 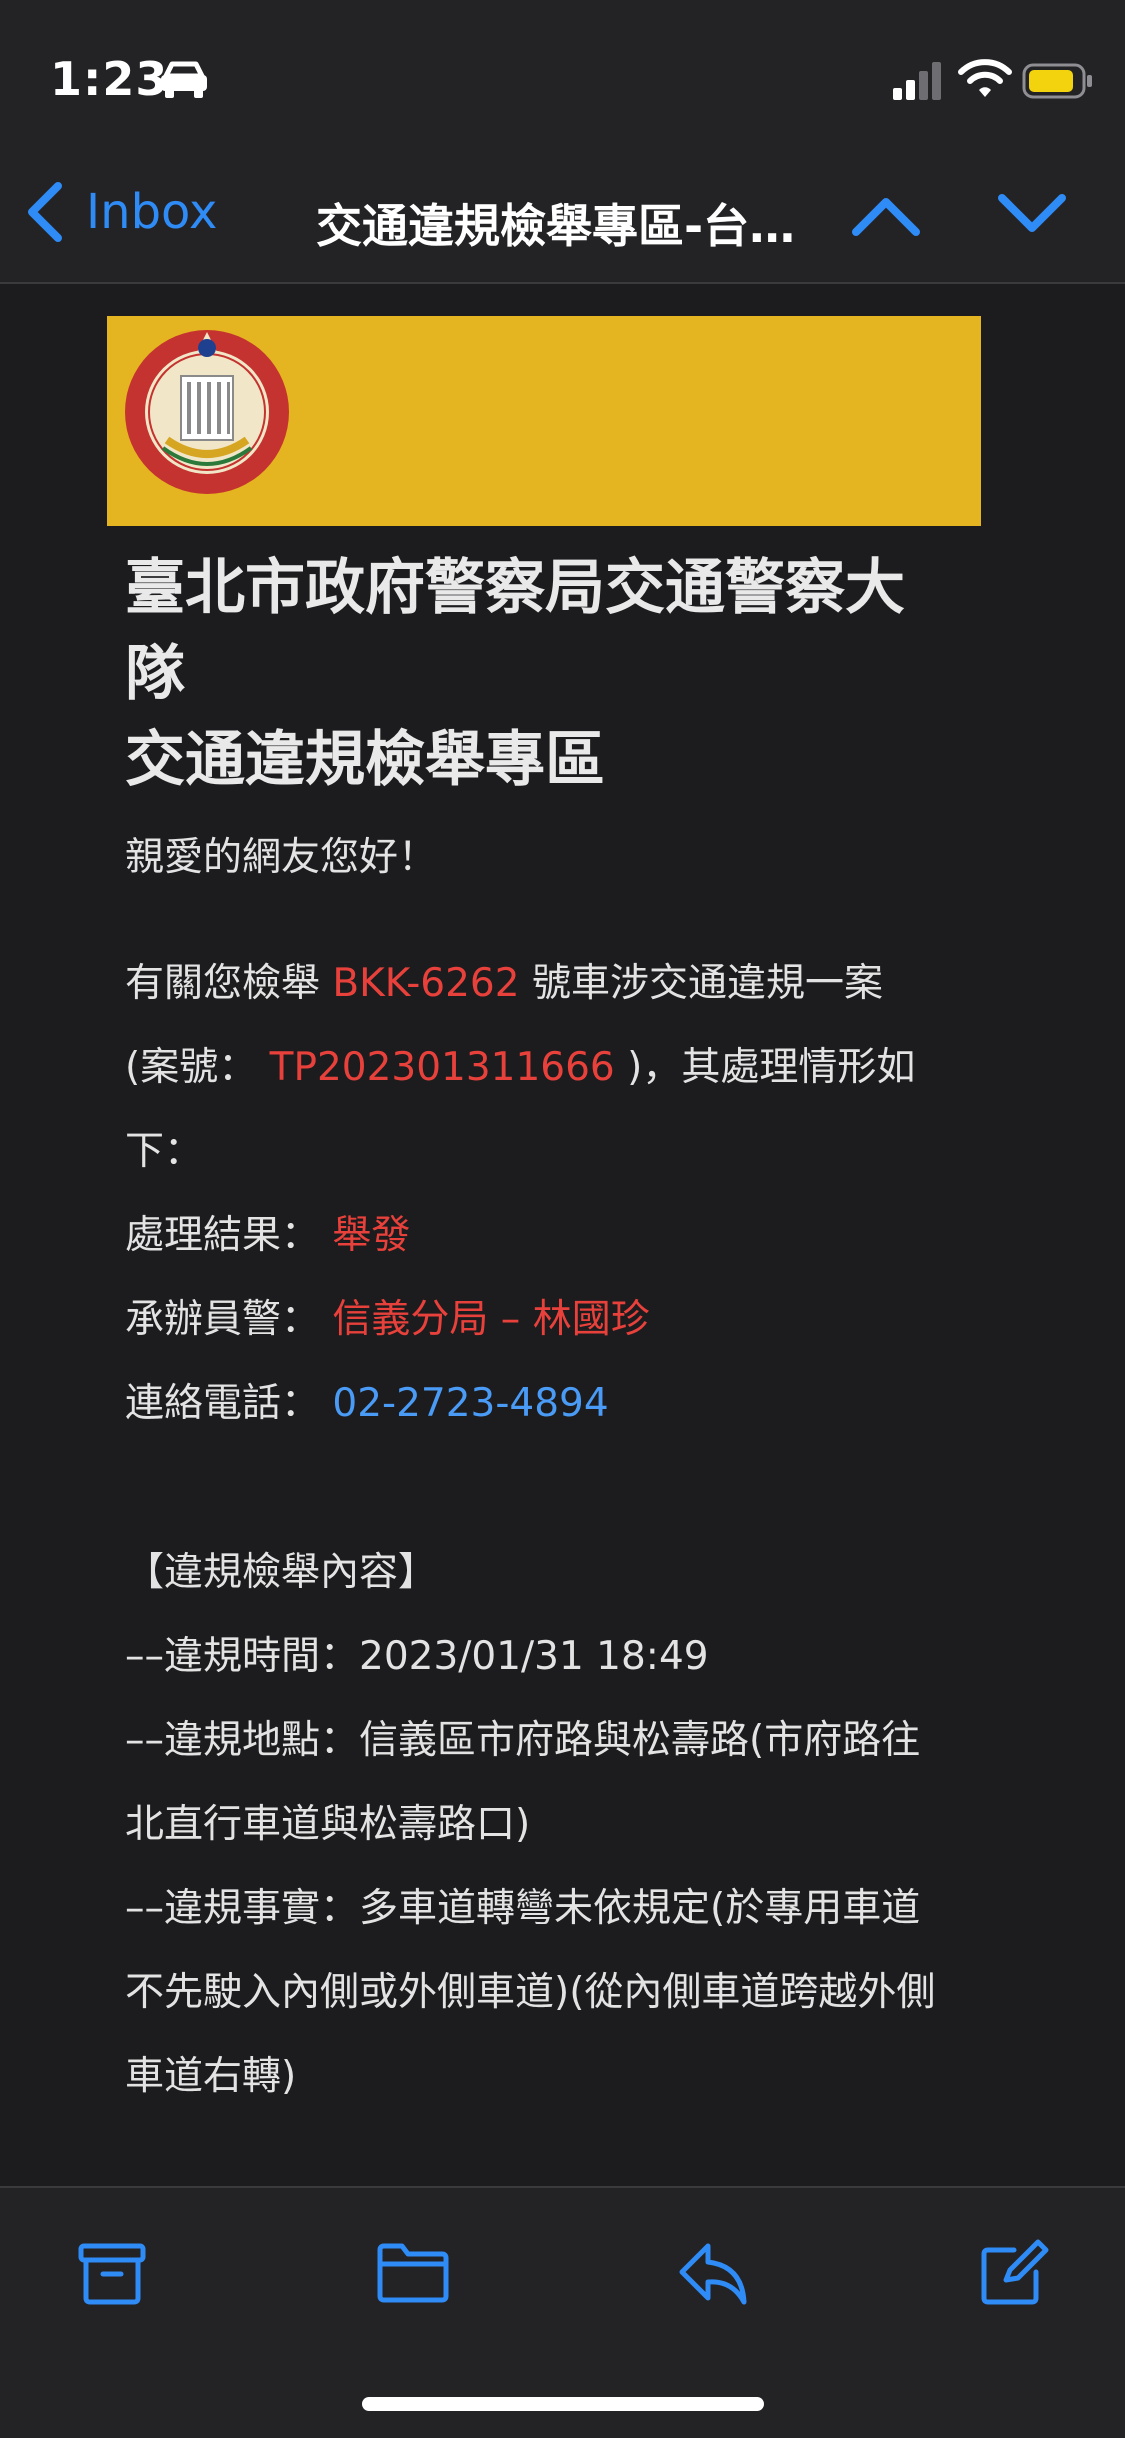 I want to click on battery-icon, so click(x=1057, y=81).